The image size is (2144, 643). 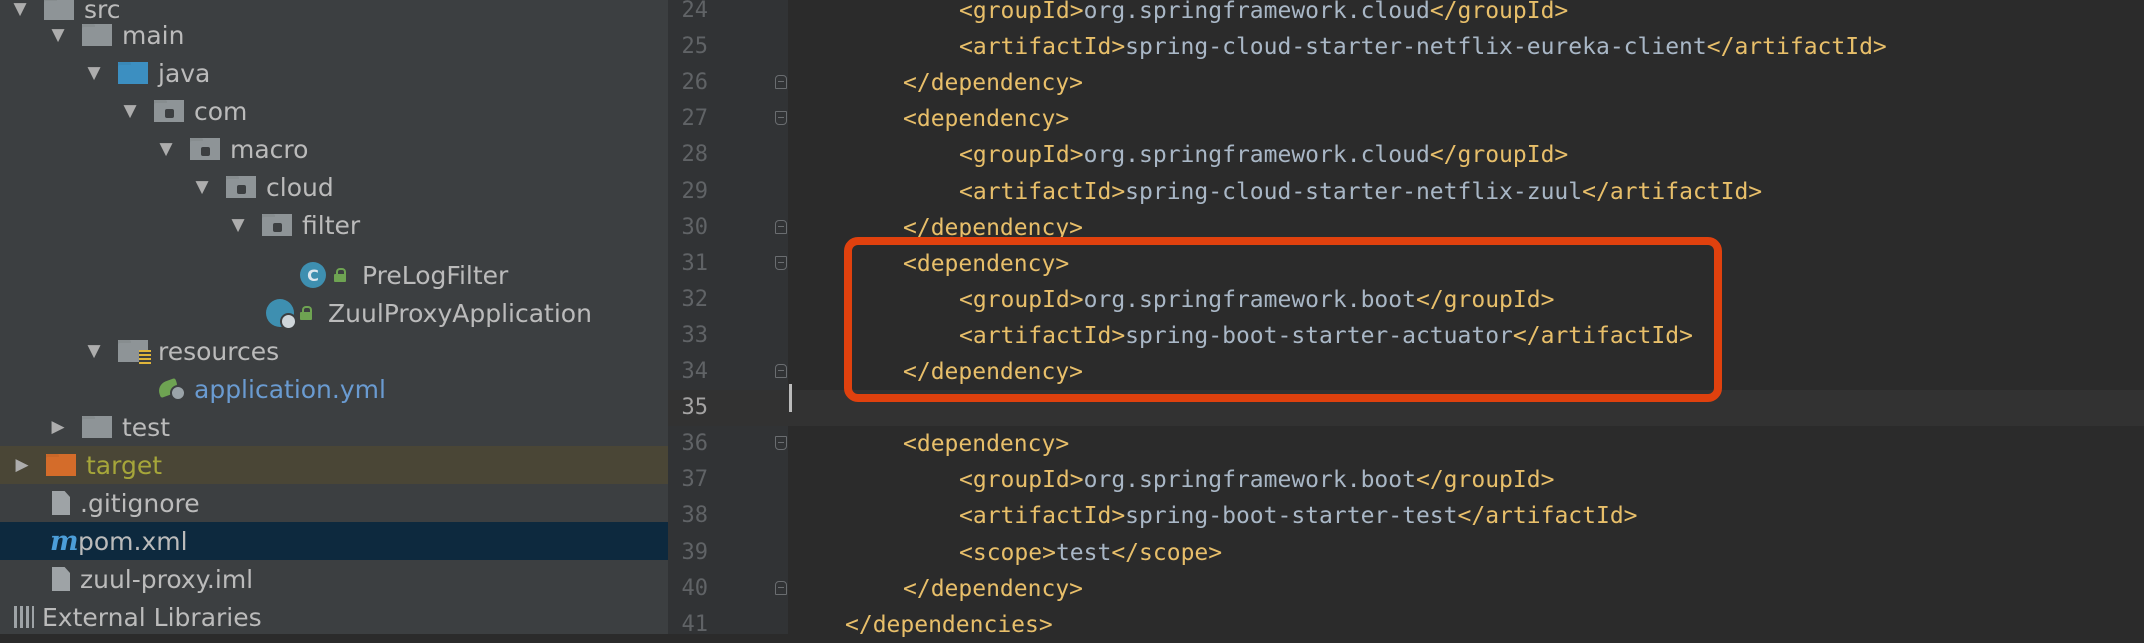 What do you see at coordinates (140, 503) in the screenshot?
I see `tree-item-label: .gitignore` at bounding box center [140, 503].